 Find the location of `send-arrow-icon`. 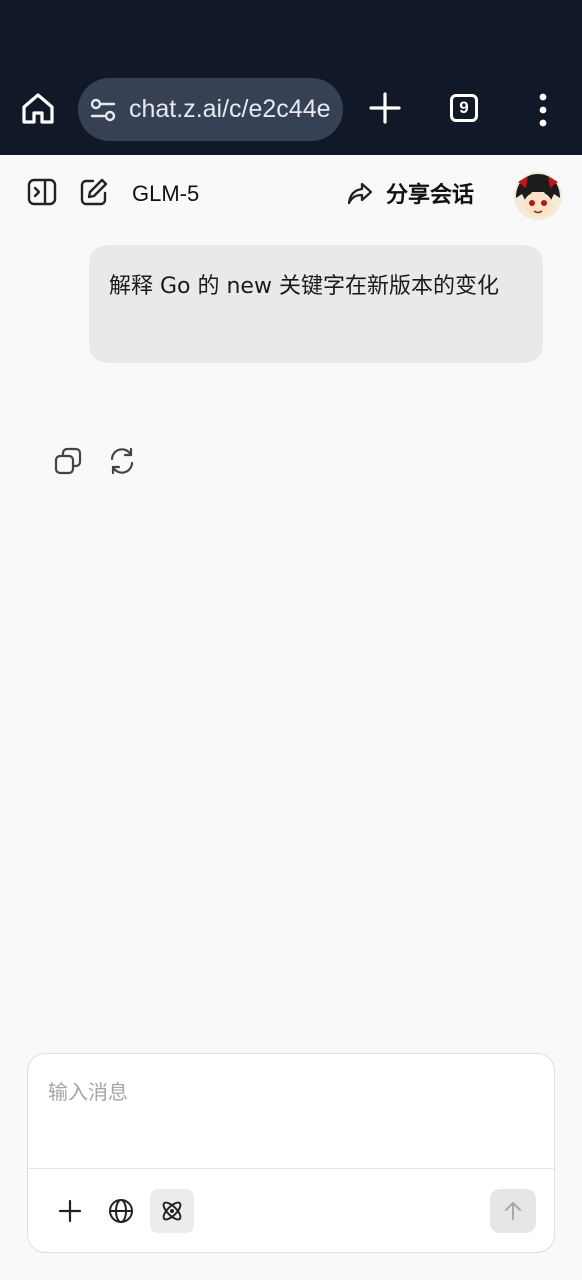

send-arrow-icon is located at coordinates (513, 1211).